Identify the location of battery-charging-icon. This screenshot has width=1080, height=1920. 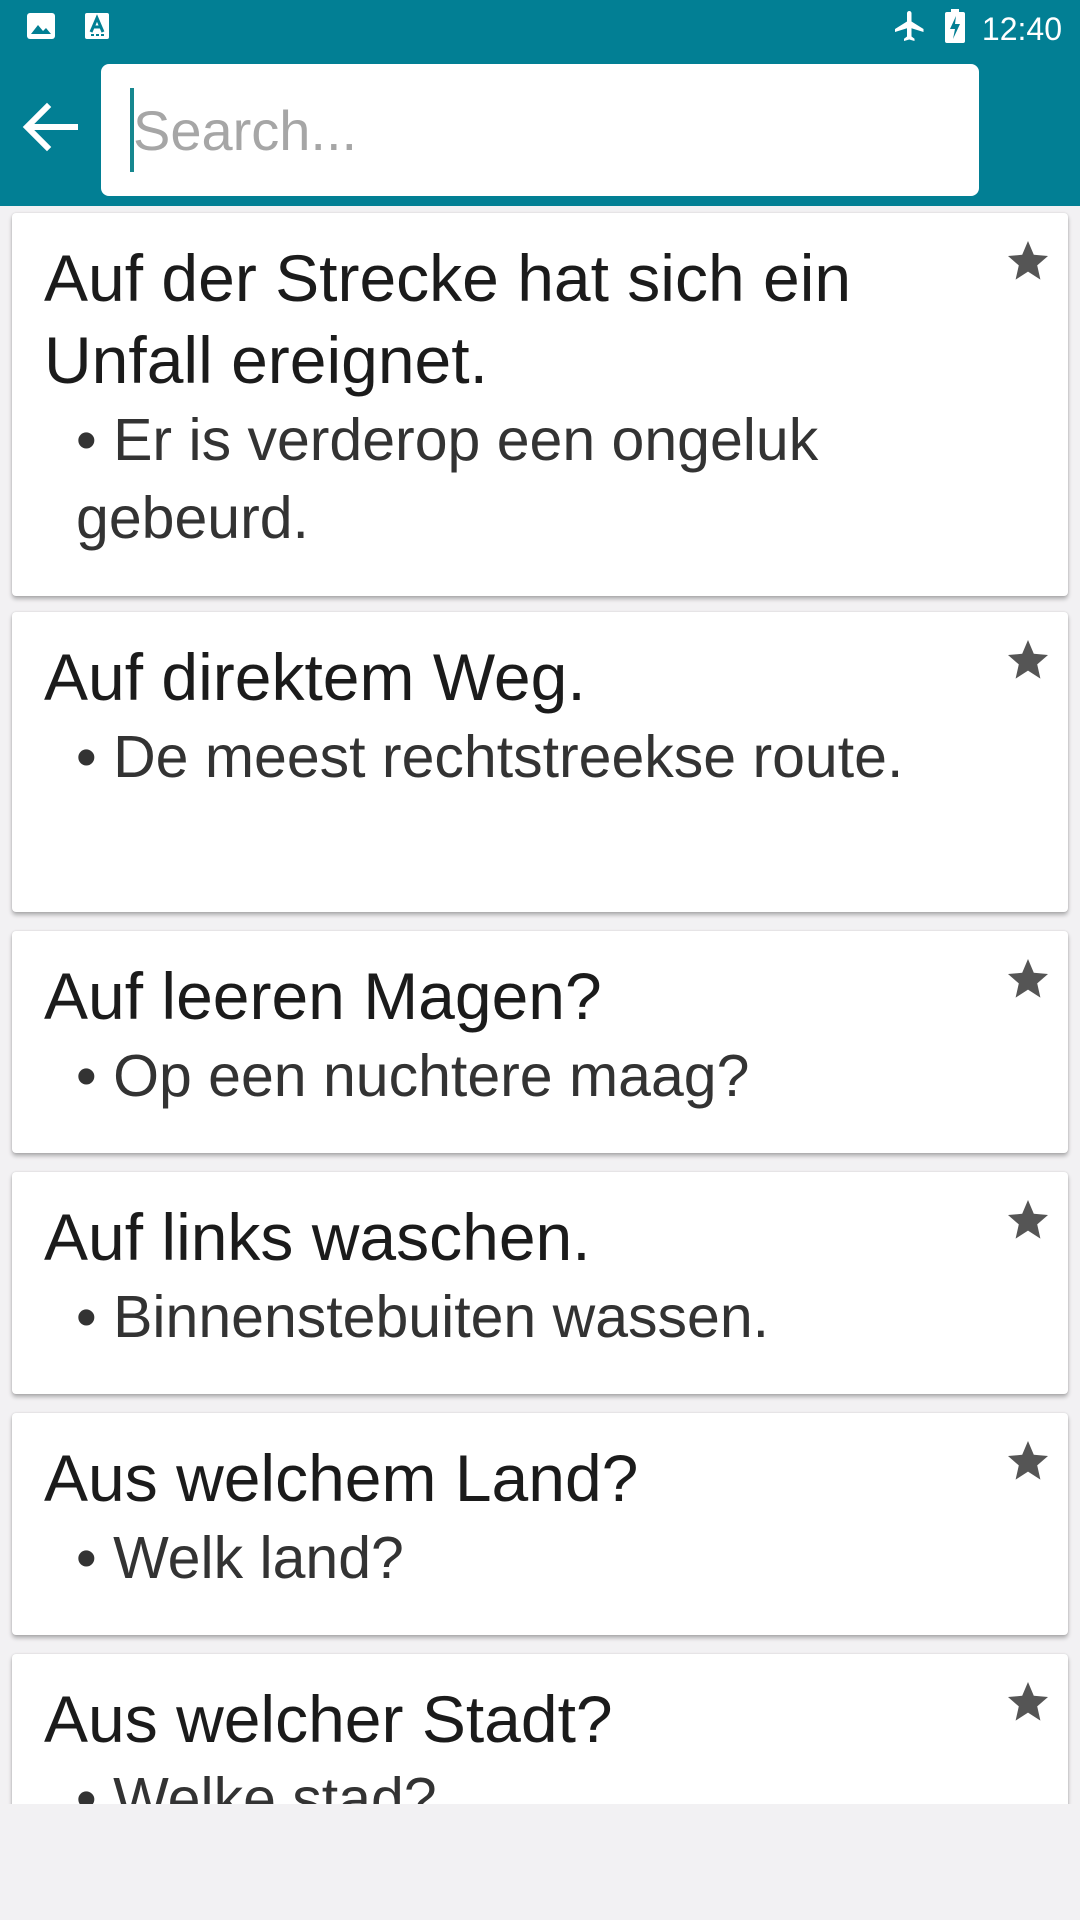
(955, 28).